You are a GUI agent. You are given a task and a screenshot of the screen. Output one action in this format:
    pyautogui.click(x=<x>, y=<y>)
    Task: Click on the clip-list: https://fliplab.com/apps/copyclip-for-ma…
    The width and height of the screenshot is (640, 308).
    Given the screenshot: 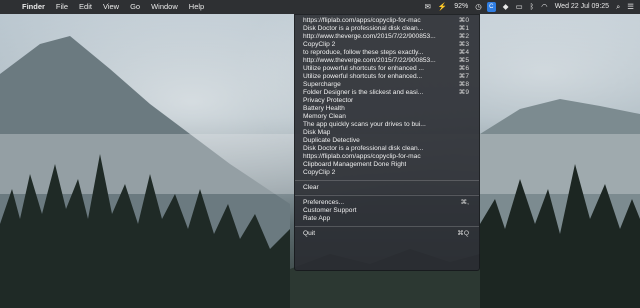 What is the action you would take?
    pyautogui.click(x=387, y=97)
    